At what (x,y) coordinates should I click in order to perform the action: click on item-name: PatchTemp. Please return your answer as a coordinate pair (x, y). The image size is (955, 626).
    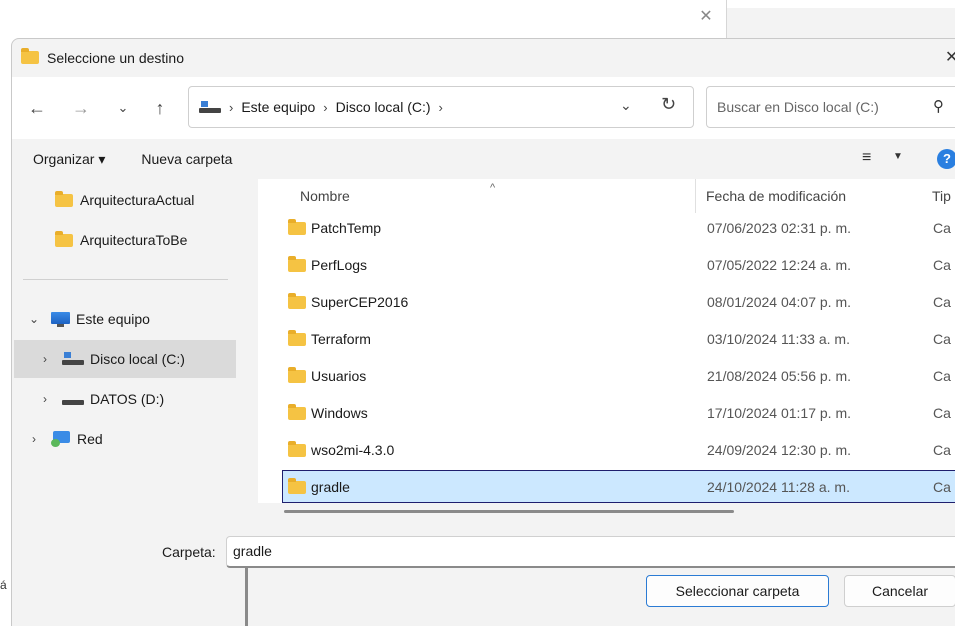
    Looking at the image, I should click on (346, 227).